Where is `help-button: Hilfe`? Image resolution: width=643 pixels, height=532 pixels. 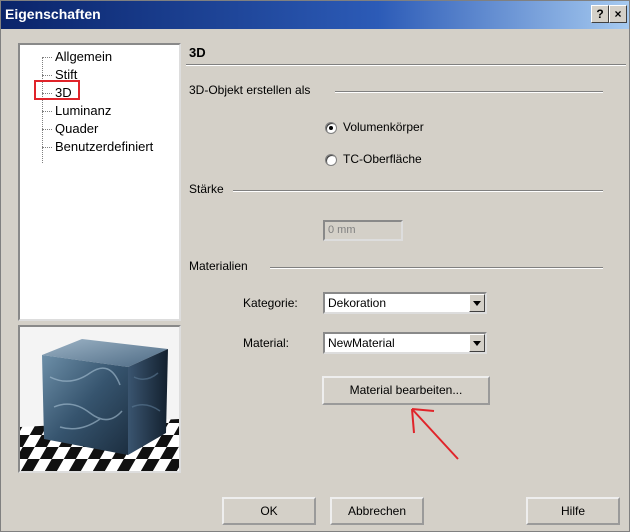 help-button: Hilfe is located at coordinates (573, 511).